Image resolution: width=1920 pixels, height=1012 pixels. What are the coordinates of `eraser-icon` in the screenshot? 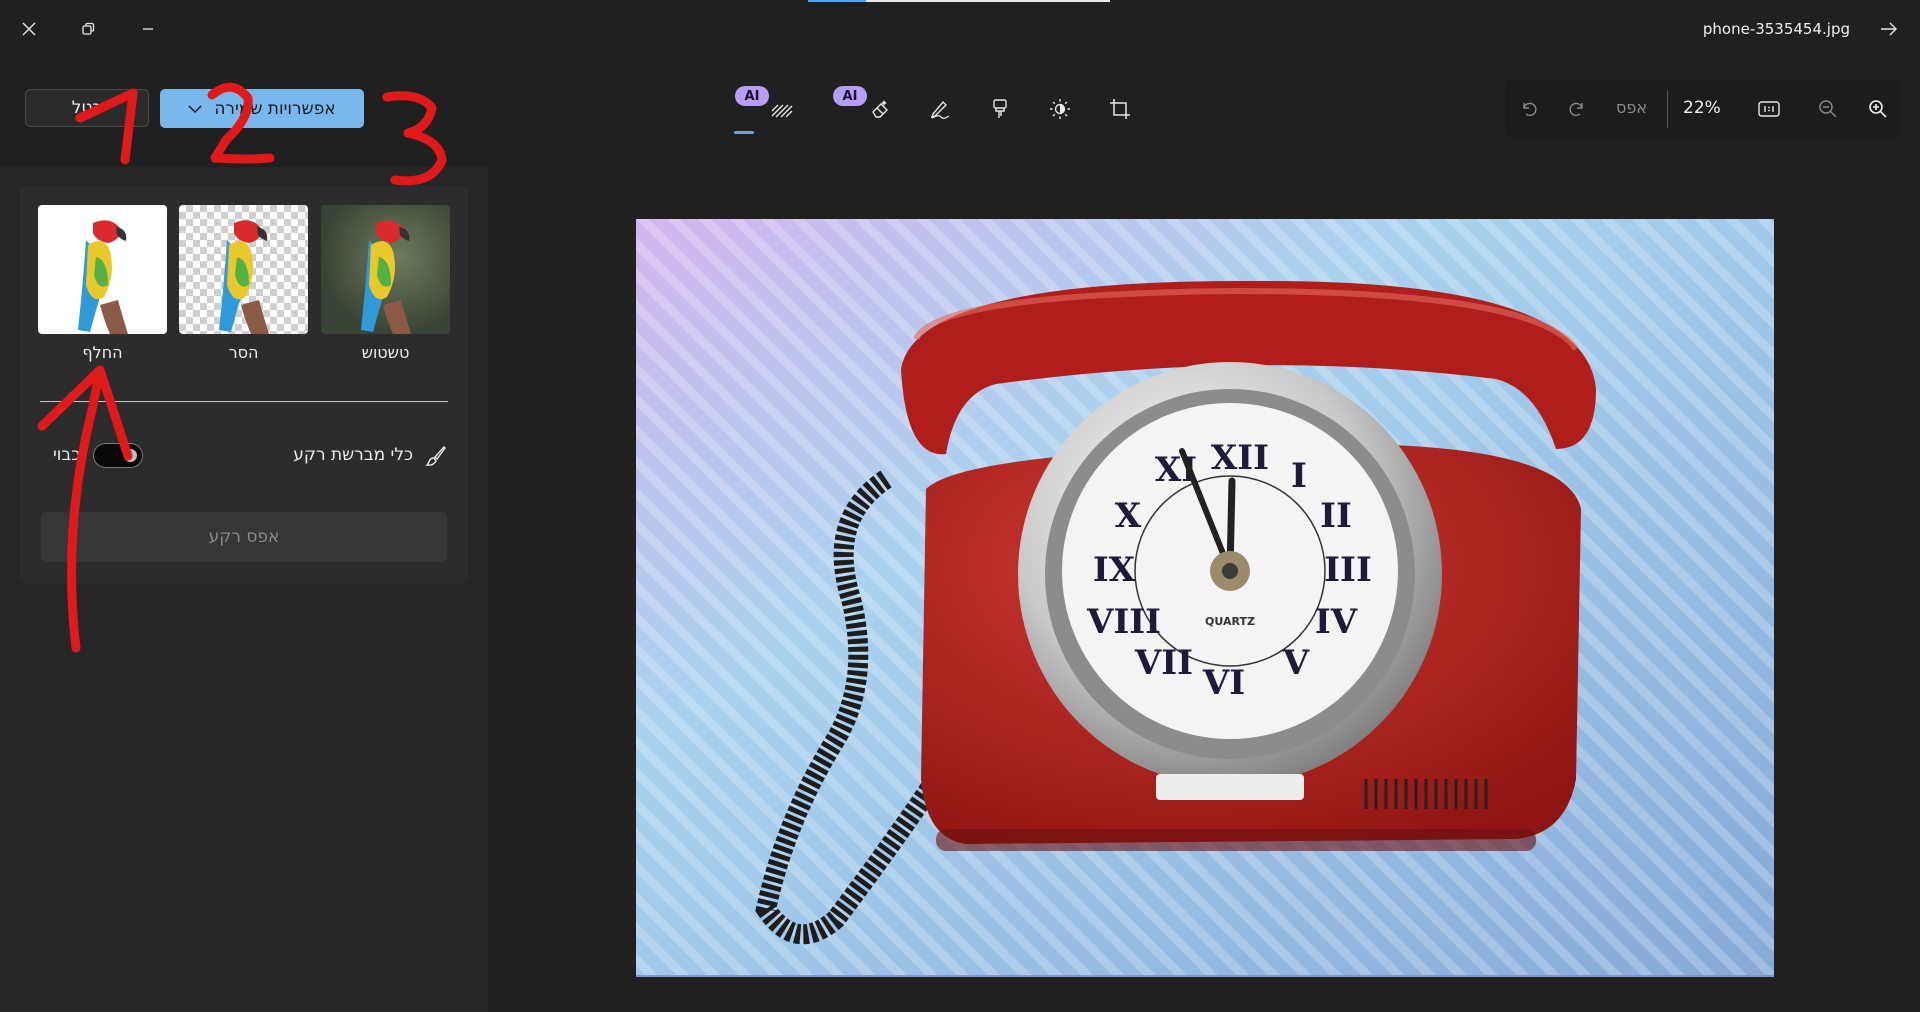 It's located at (880, 109).